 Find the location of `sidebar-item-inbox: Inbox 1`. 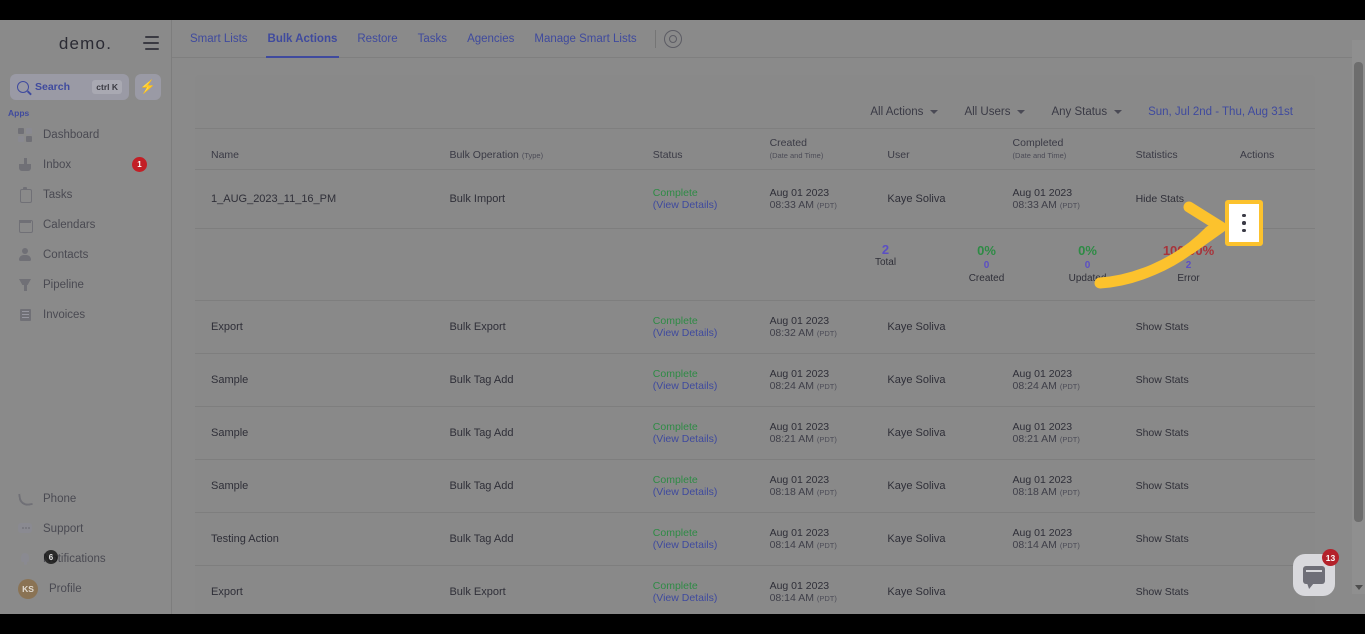

sidebar-item-inbox: Inbox 1 is located at coordinates (85, 165).